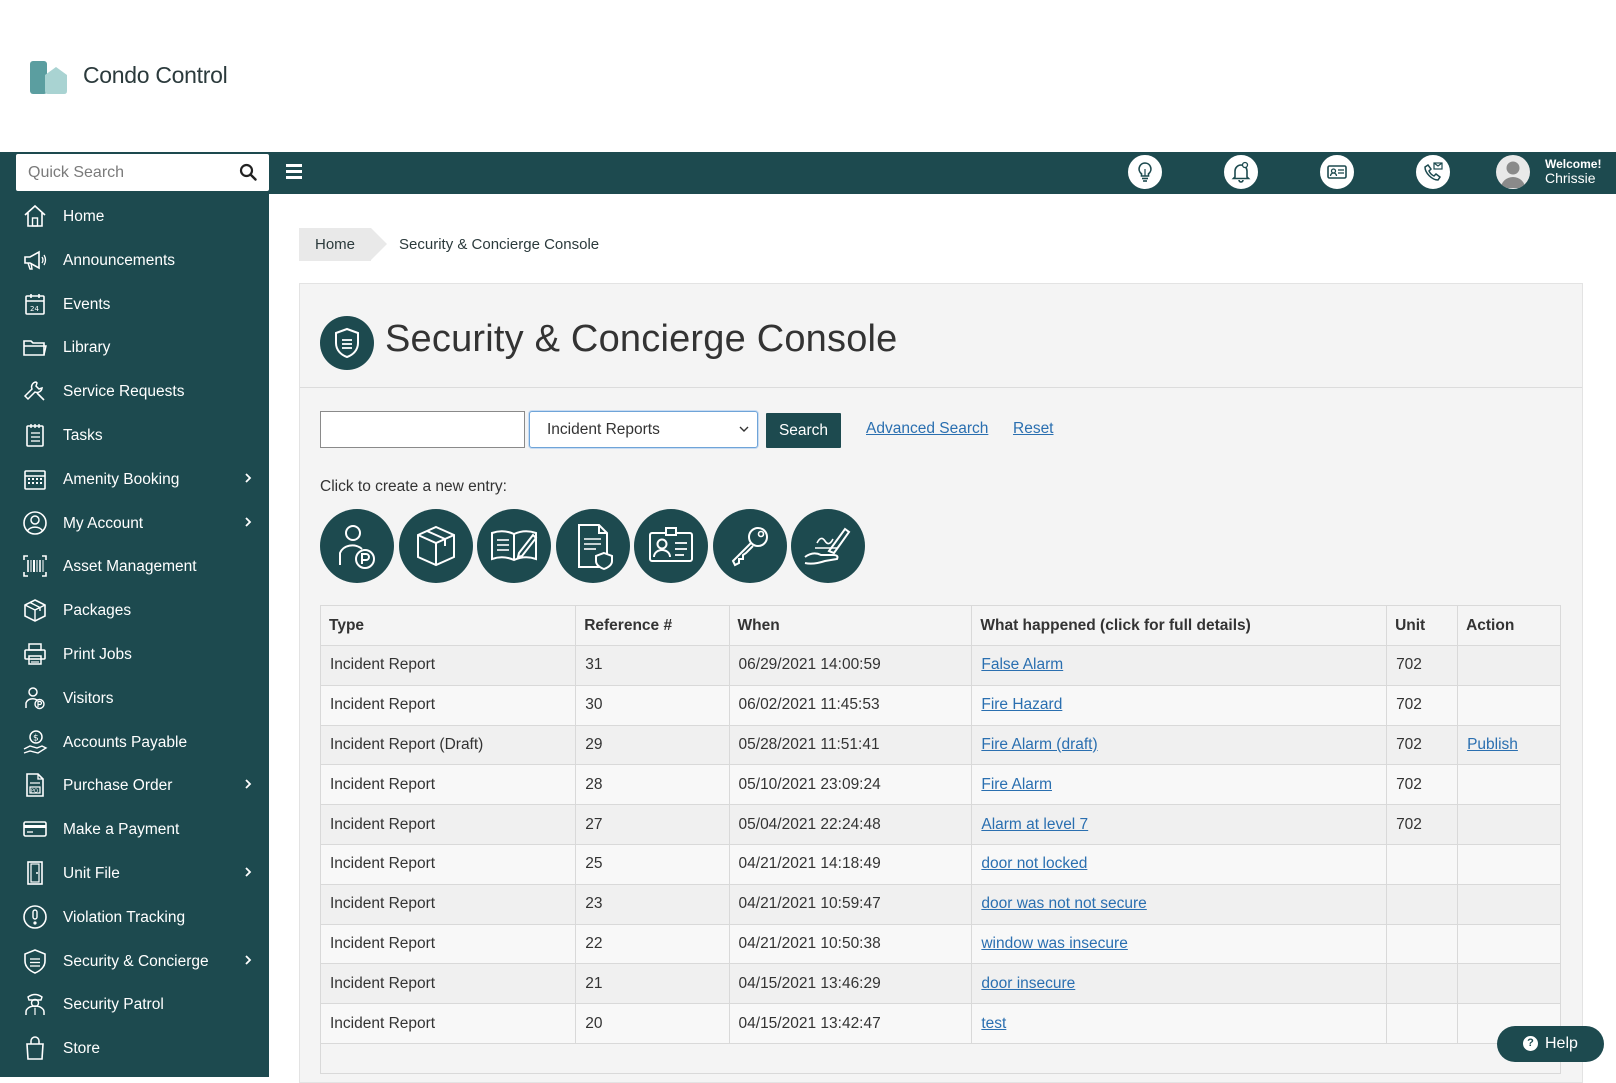  I want to click on cell-what: Alarm at level 7, so click(1179, 824).